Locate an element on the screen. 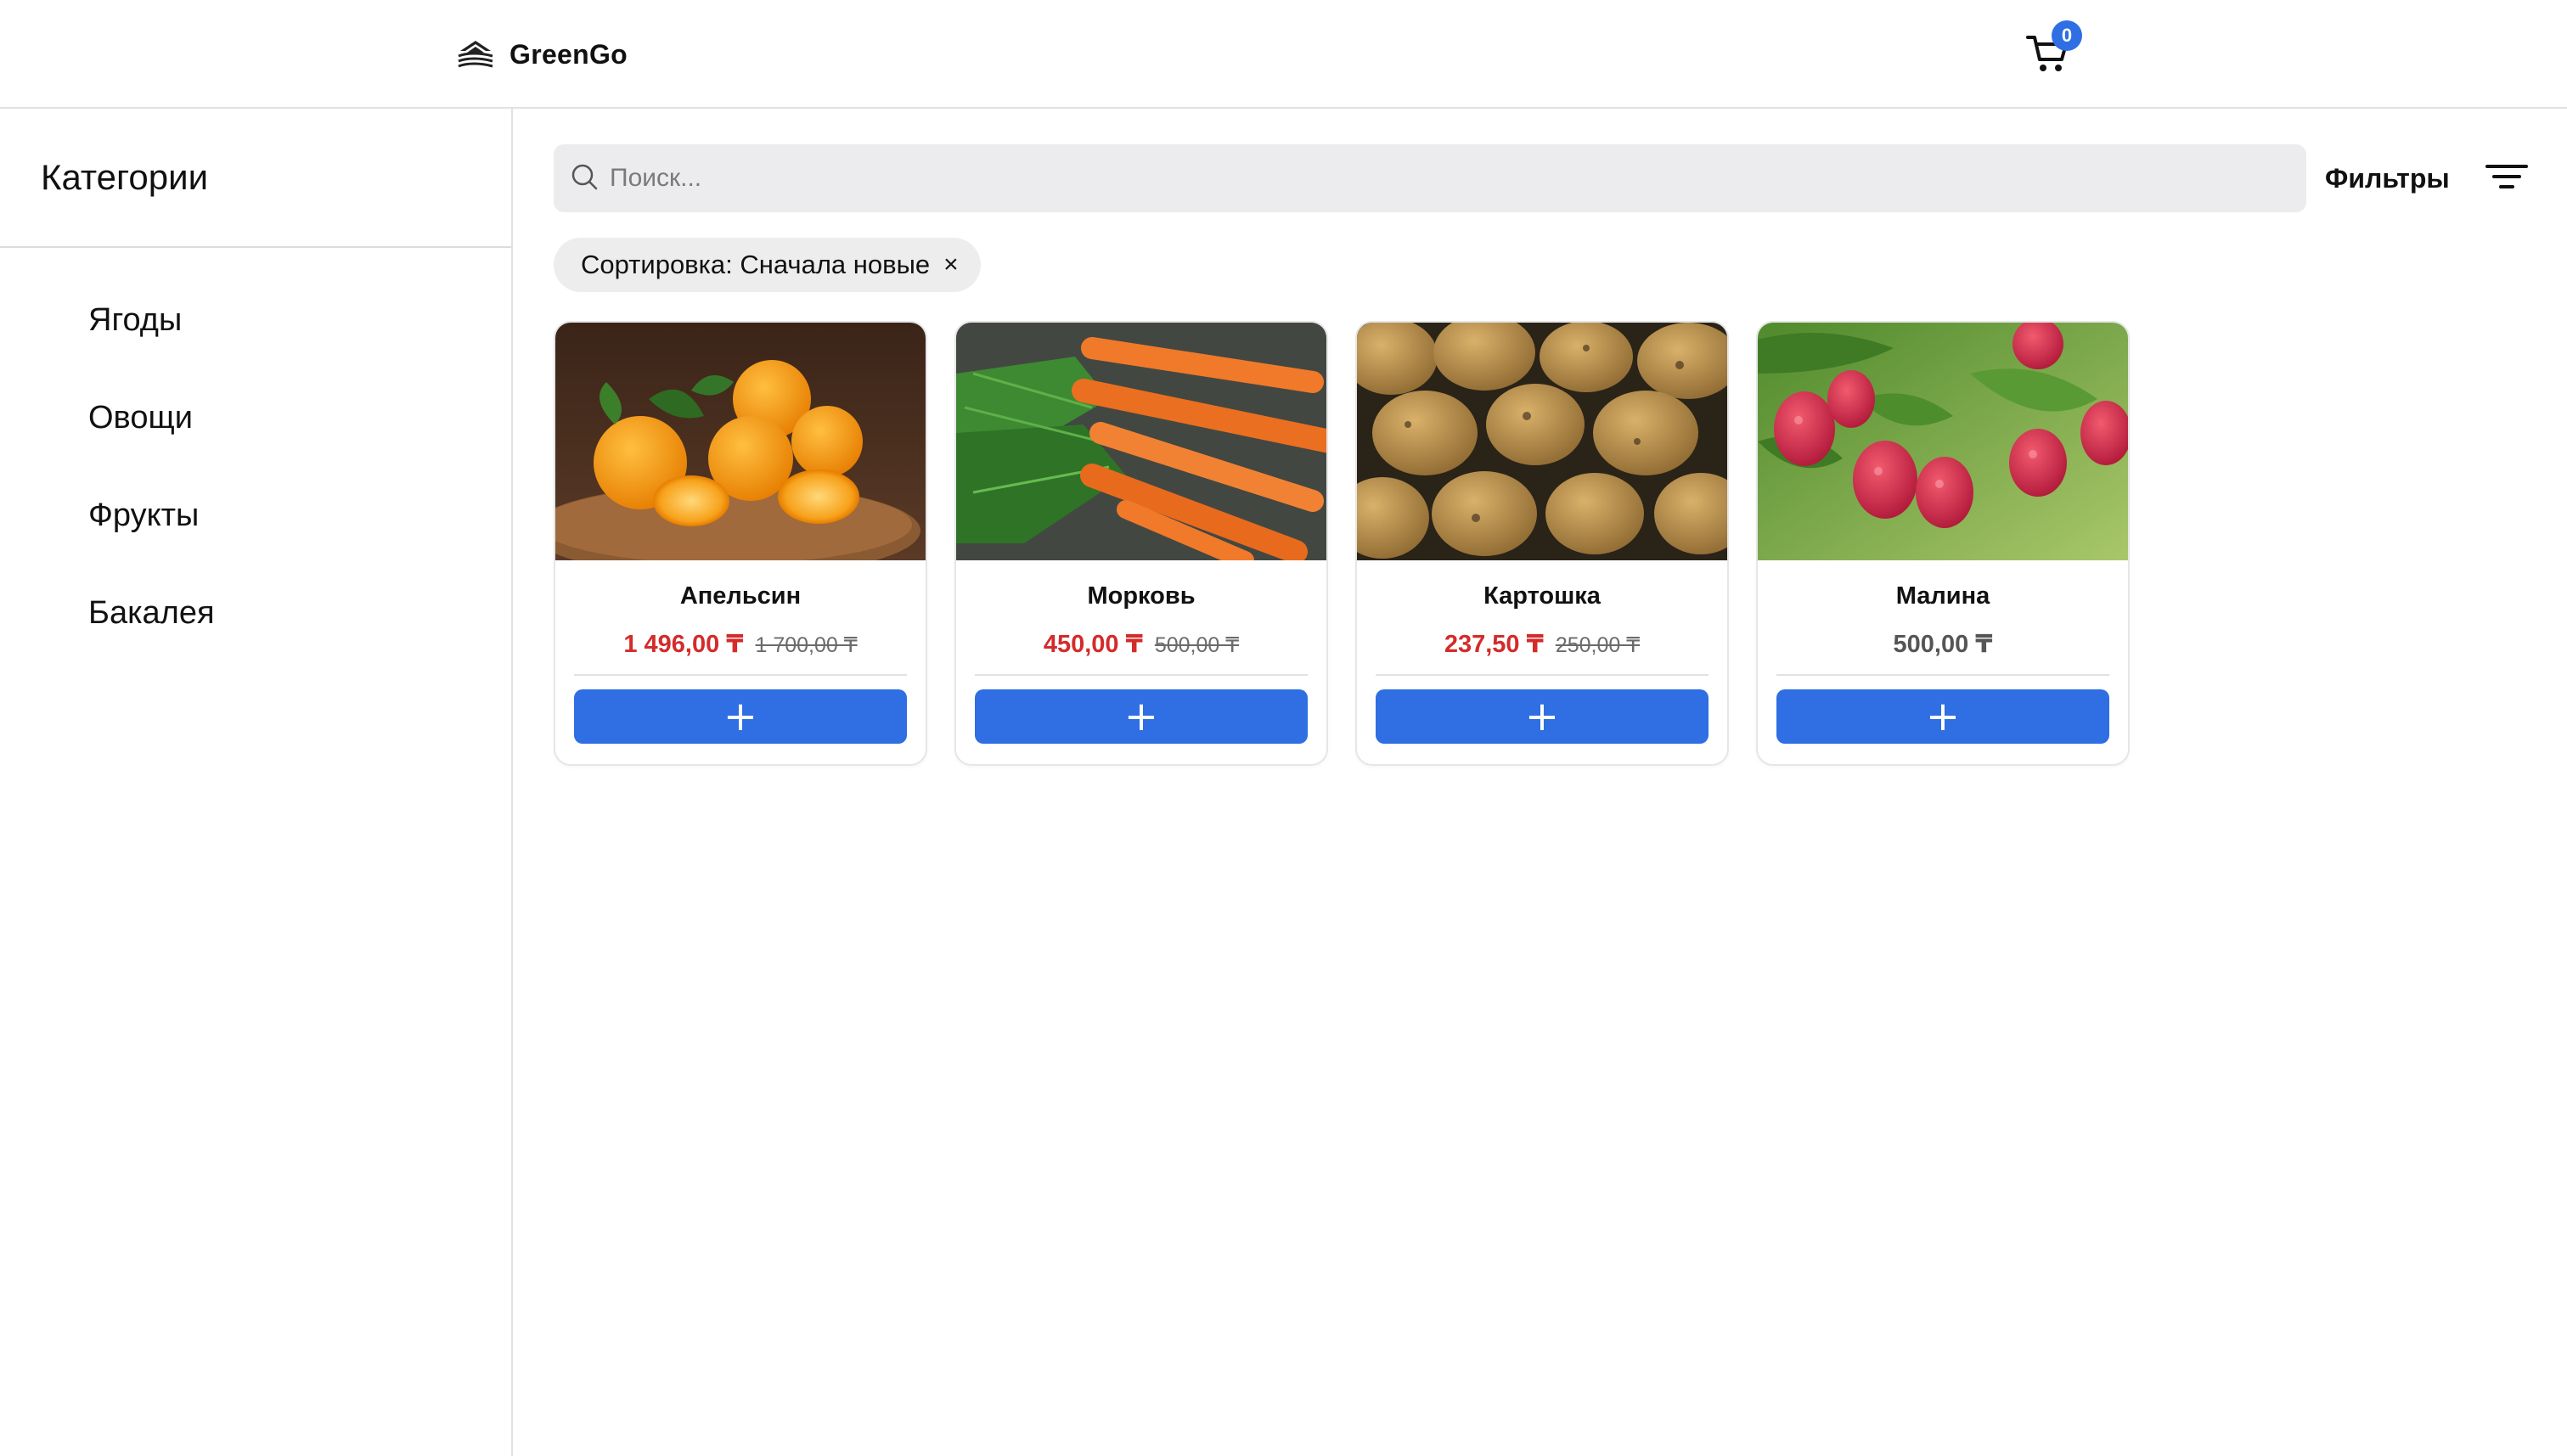 This screenshot has width=2567, height=1456. sort-chip: Сортировка: Сначала новые × is located at coordinates (767, 265).